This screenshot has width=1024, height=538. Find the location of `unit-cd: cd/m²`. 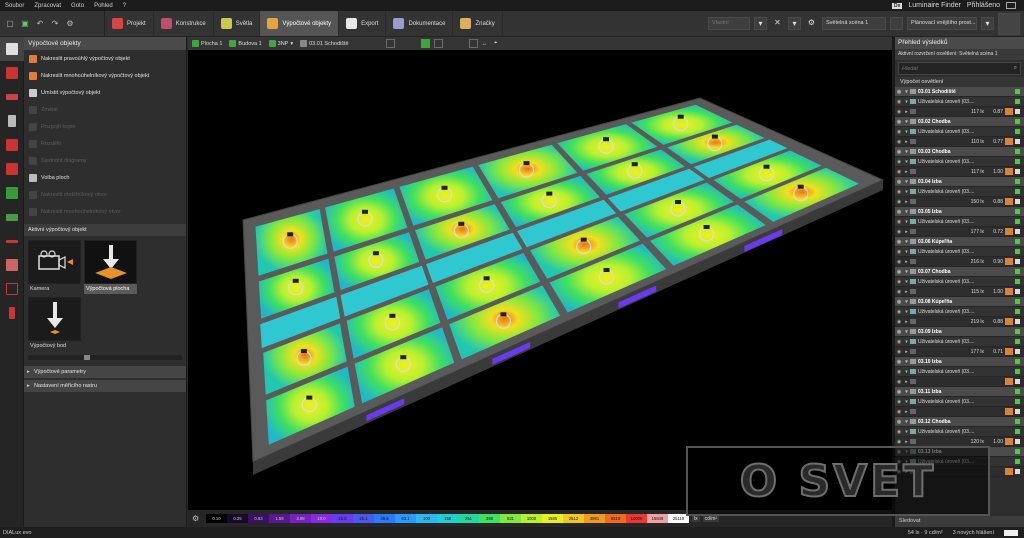

unit-cd: cd/m² is located at coordinates (711, 518).